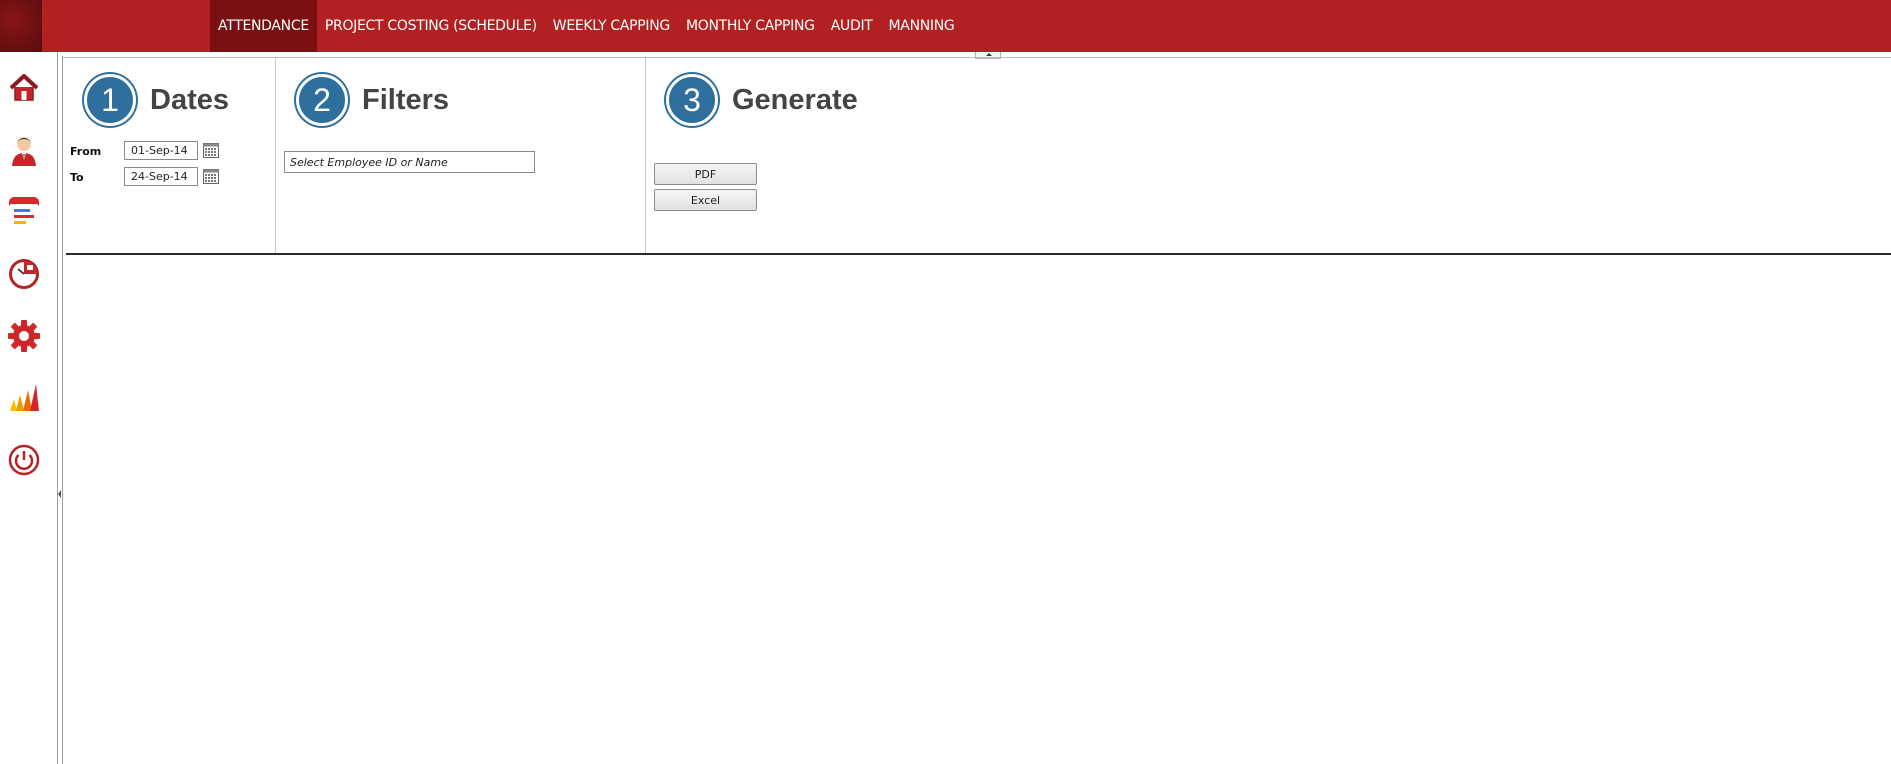 This screenshot has width=1891, height=764. I want to click on employee-filter-input: Select Employee ID or Name, so click(409, 162).